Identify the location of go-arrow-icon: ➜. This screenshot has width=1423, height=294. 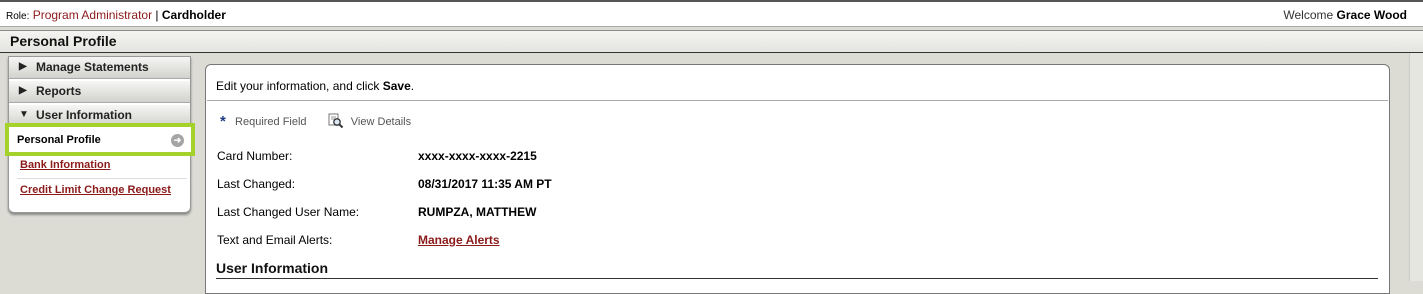
(177, 140).